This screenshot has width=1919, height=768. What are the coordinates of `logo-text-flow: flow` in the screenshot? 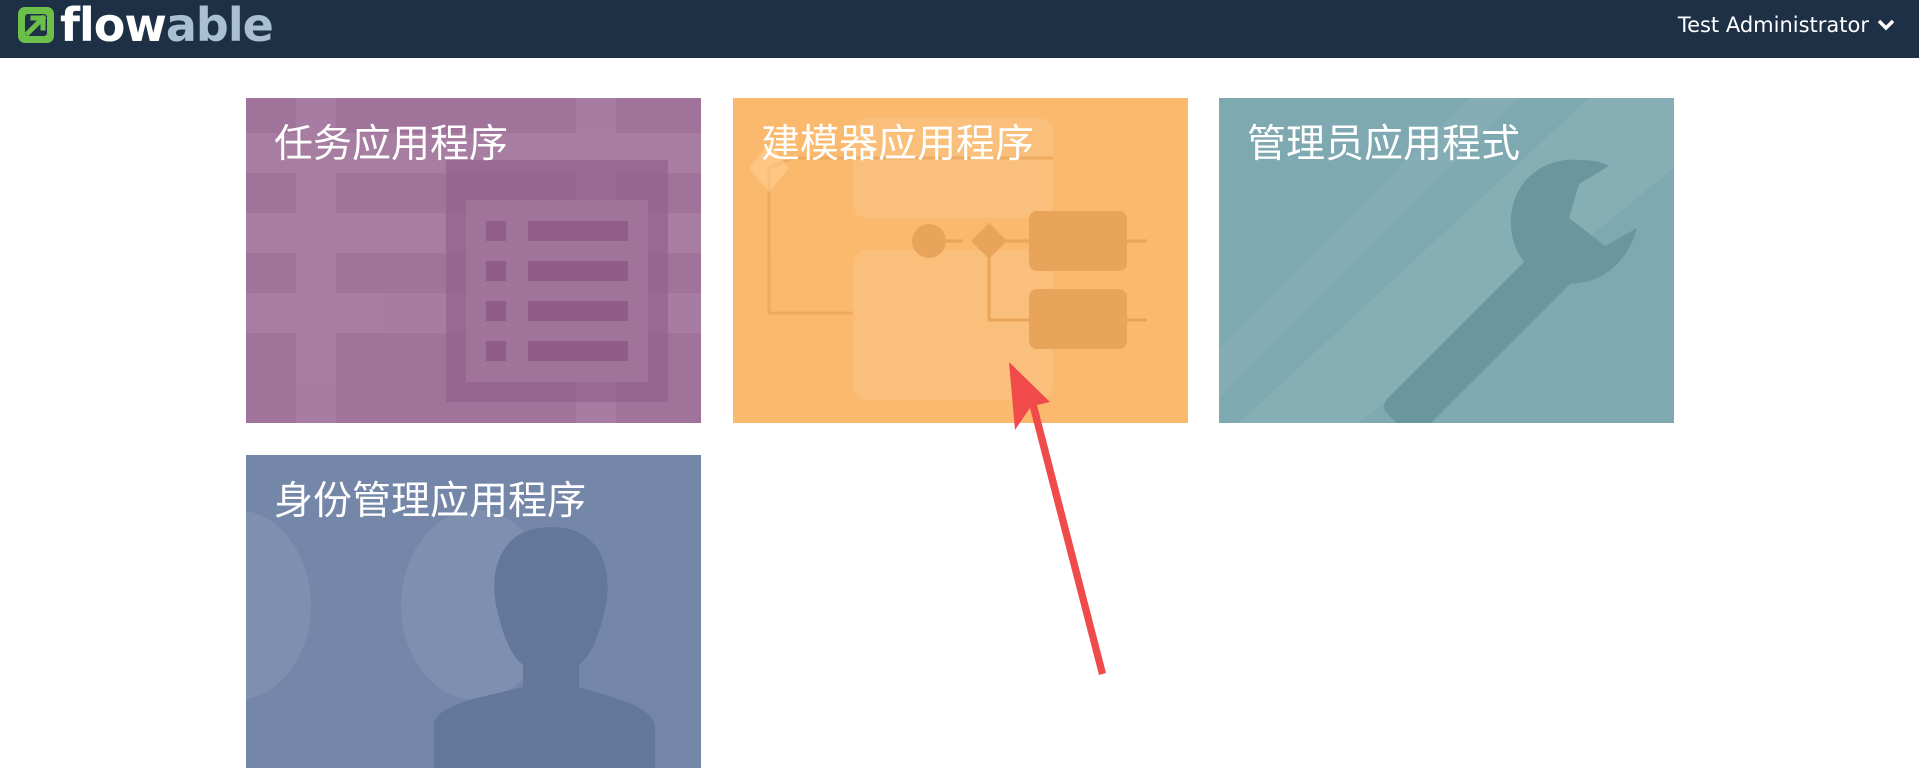 It's located at (113, 26).